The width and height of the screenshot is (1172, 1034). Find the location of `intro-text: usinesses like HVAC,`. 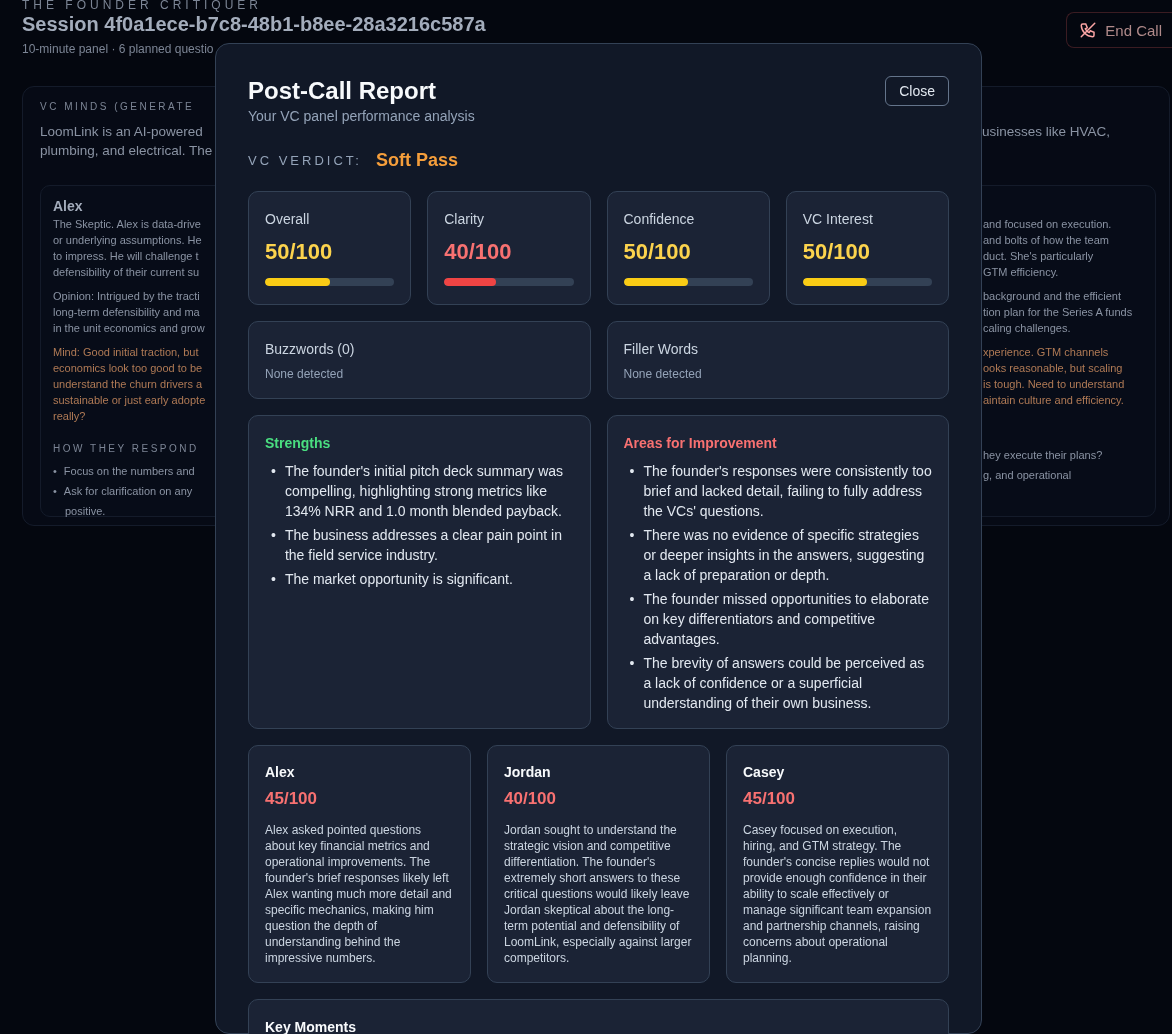

intro-text: usinesses like HVAC, is located at coordinates (1046, 132).